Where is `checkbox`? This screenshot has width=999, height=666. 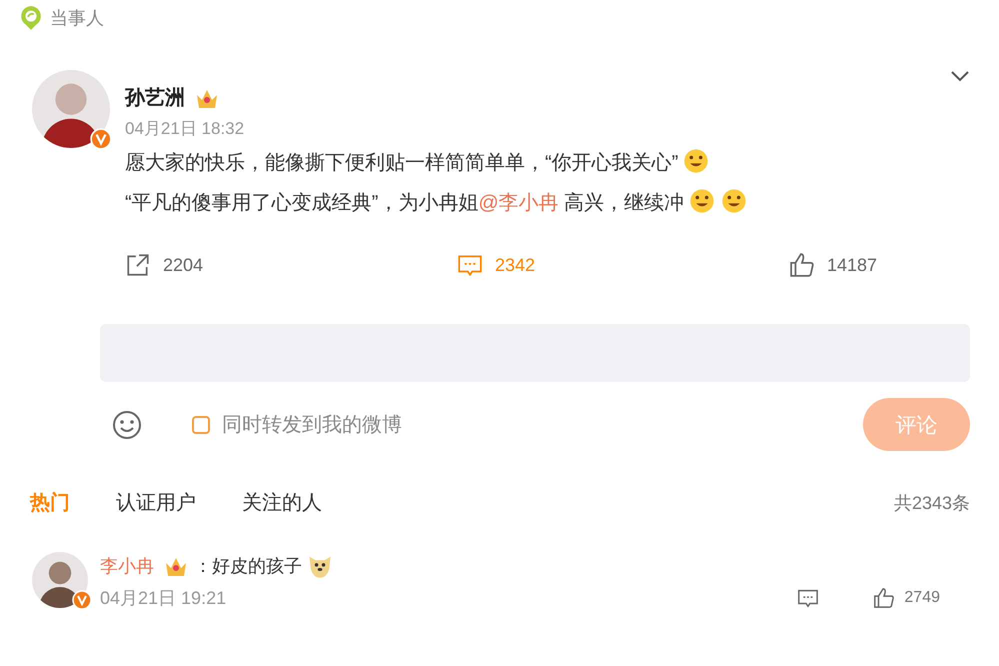 checkbox is located at coordinates (201, 425).